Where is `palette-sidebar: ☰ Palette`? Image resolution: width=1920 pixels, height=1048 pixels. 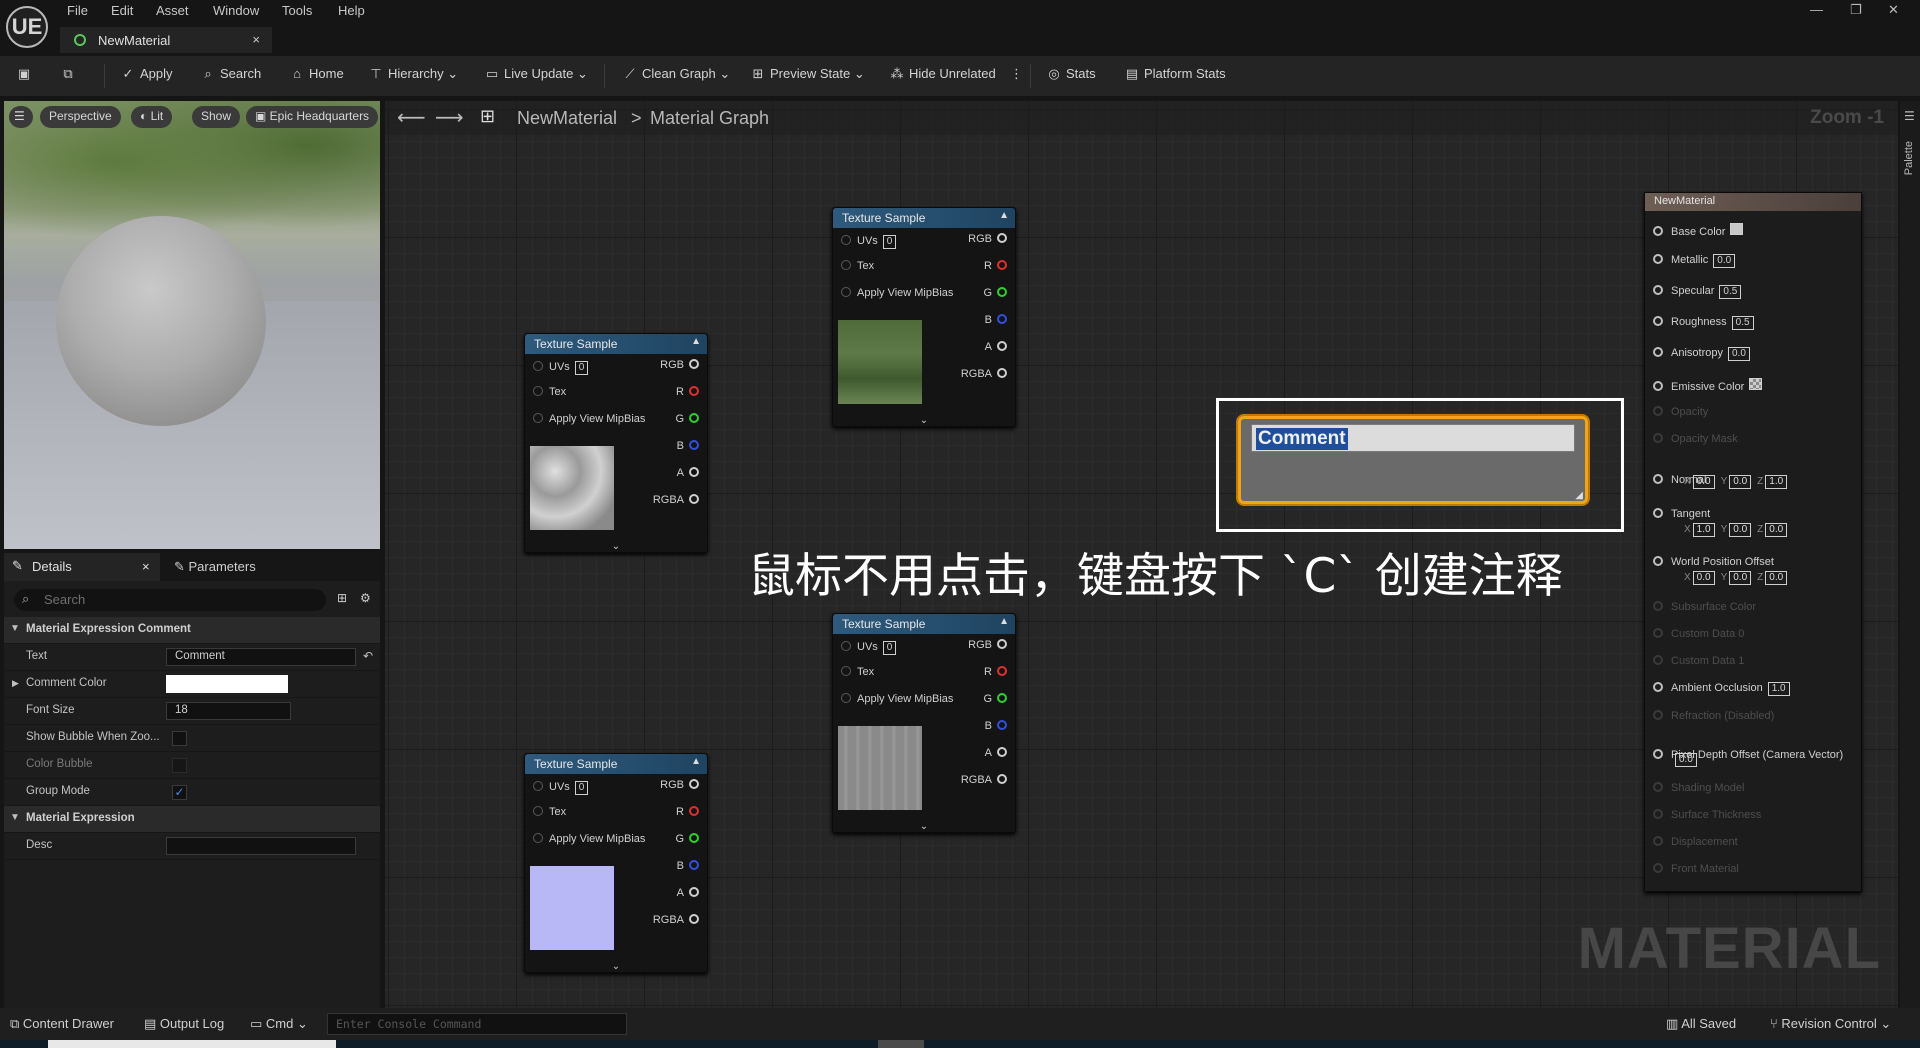 palette-sidebar: ☰ Palette is located at coordinates (1910, 554).